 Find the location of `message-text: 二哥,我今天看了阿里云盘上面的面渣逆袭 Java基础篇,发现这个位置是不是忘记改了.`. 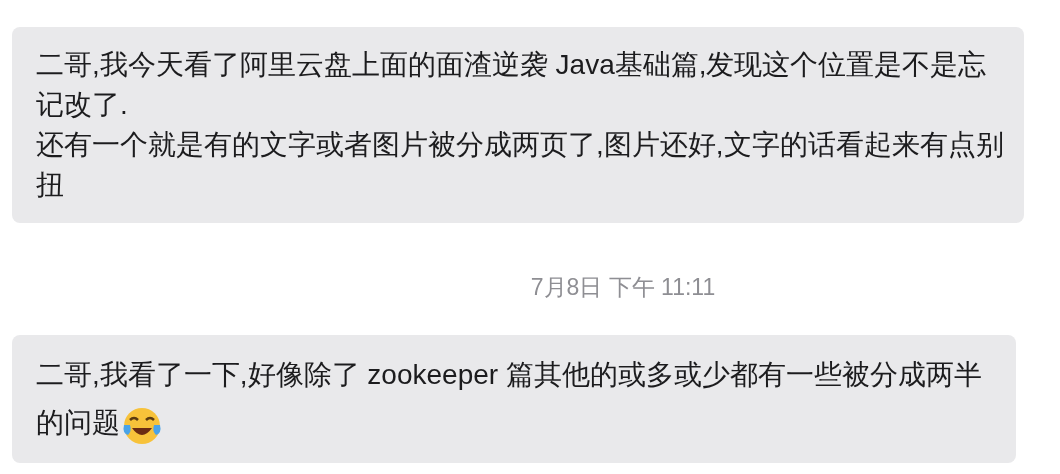

message-text: 二哥,我今天看了阿里云盘上面的面渣逆袭 Java基础篇,发现这个位置是不是忘记改了. is located at coordinates (512, 85).